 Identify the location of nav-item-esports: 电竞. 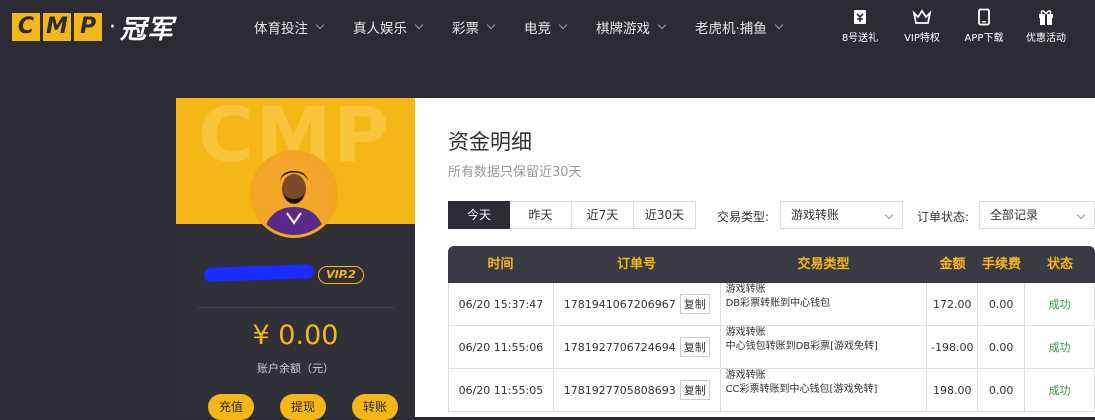
(546, 27).